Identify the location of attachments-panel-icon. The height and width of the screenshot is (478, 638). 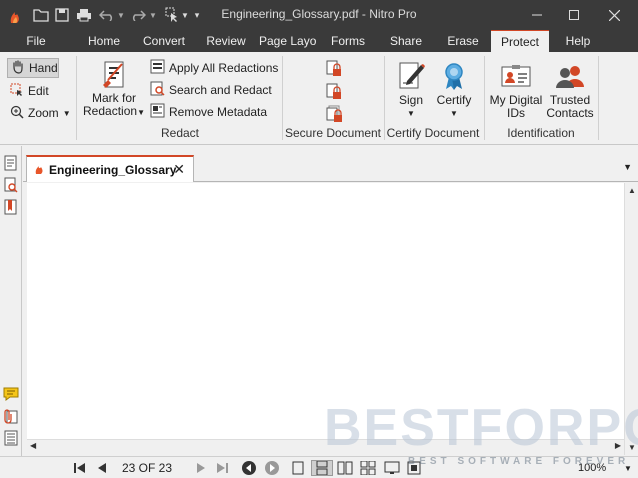
(11, 416).